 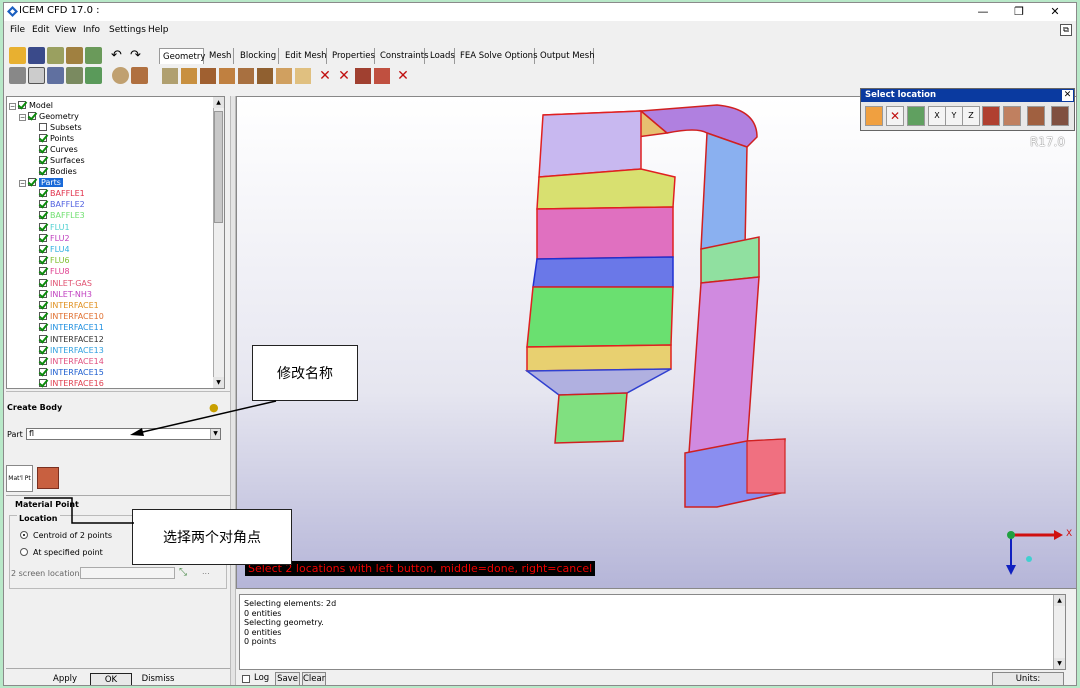 I want to click on select-point-icon, so click(x=916, y=116).